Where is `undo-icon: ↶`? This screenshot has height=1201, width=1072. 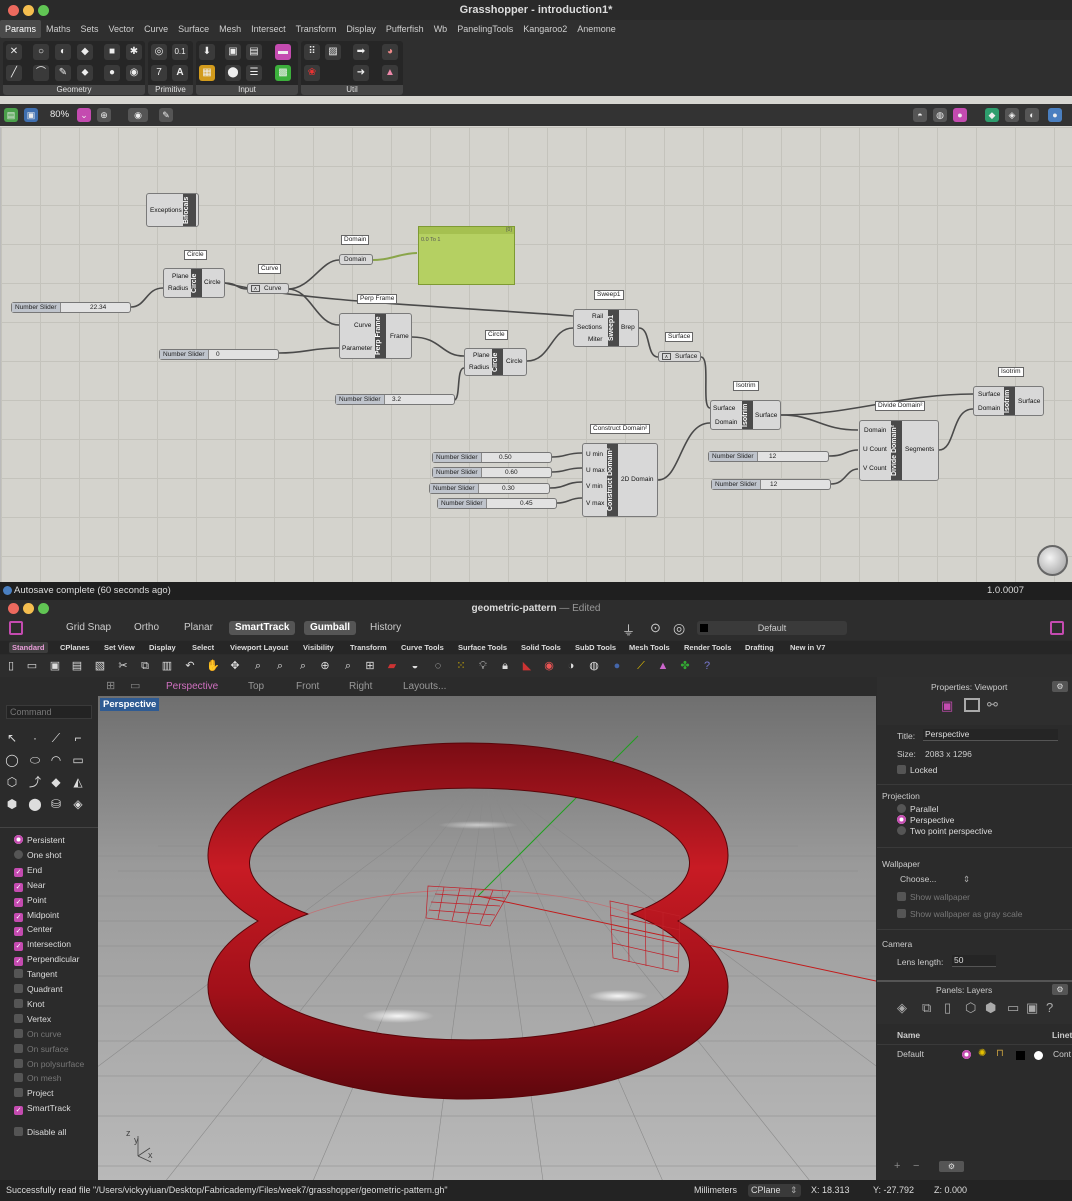
undo-icon: ↶ is located at coordinates (190, 666).